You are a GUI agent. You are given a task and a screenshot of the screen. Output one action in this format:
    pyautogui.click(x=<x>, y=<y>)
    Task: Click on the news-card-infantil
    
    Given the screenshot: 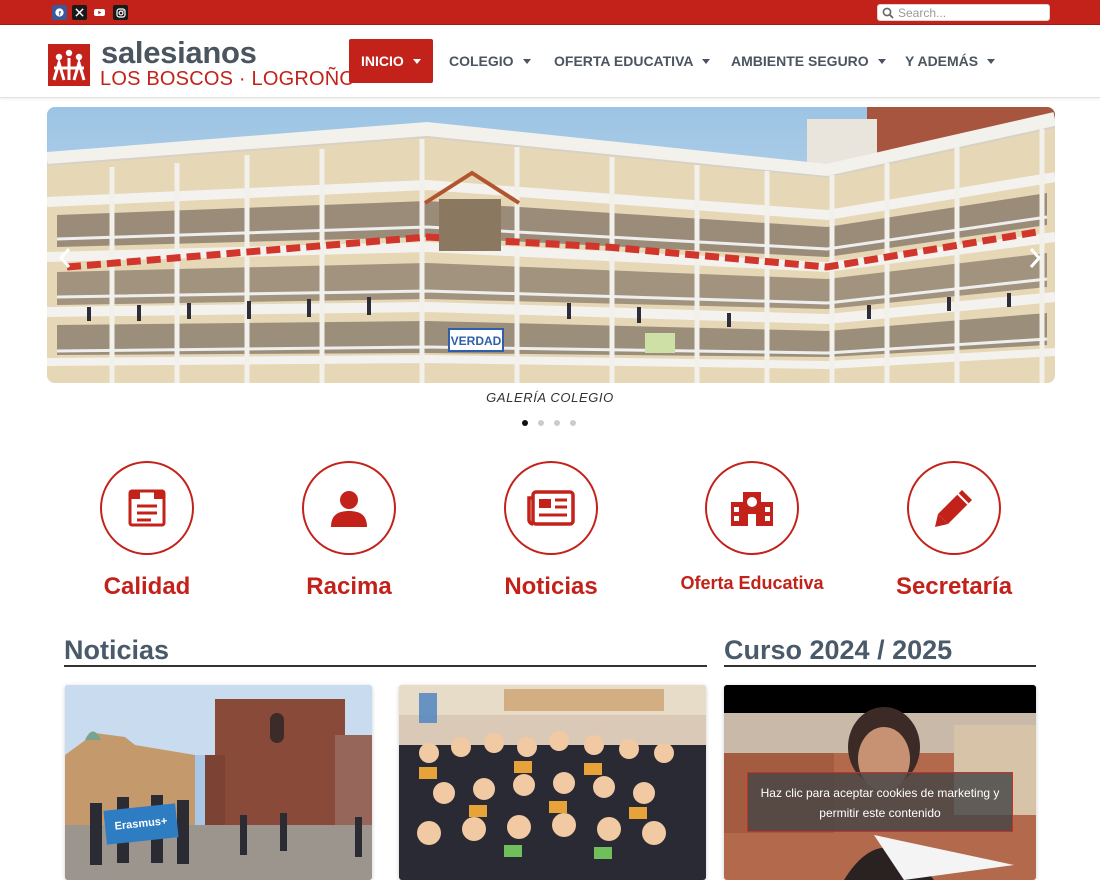 What is the action you would take?
    pyautogui.click(x=552, y=782)
    